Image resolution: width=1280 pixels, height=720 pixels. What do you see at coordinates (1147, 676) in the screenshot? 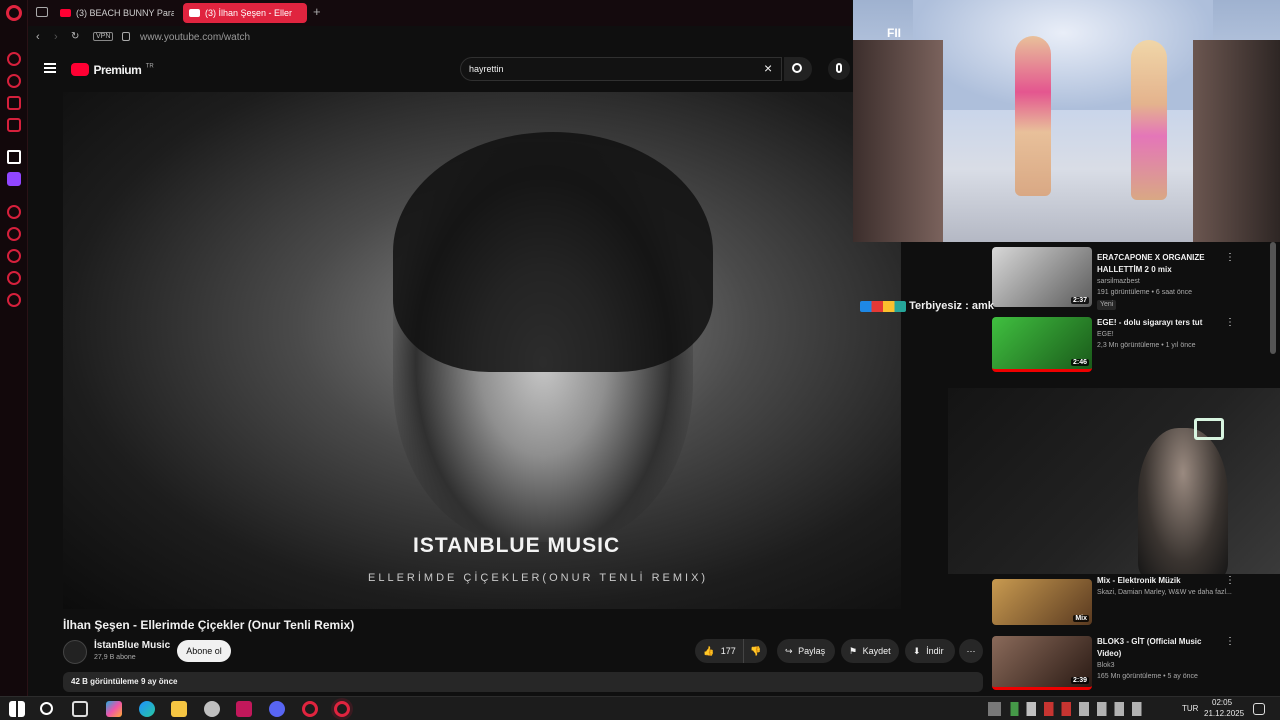
I see `related-meta: 165 Mn görüntüleme • 5 ay önce` at bounding box center [1147, 676].